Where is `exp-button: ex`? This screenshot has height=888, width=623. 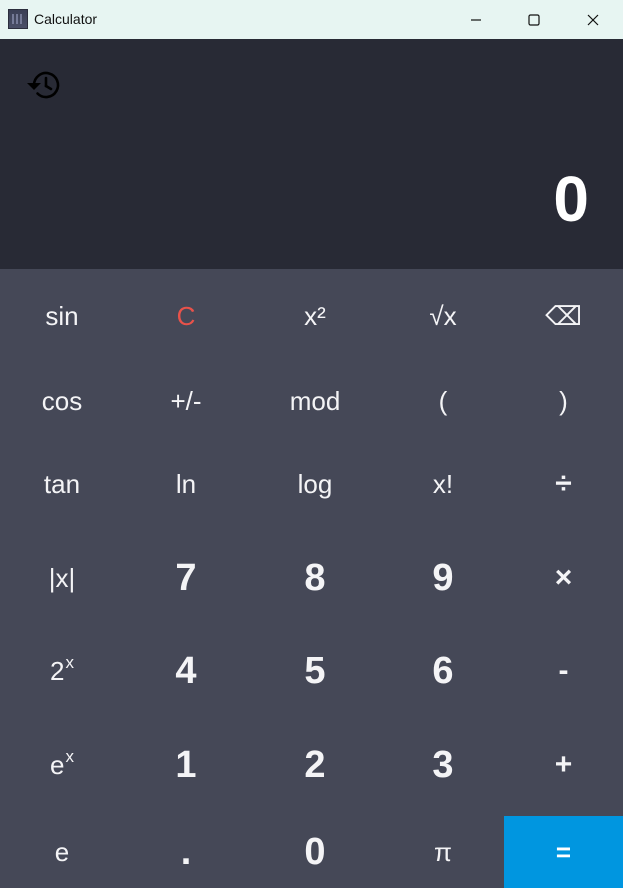 exp-button: ex is located at coordinates (62, 765).